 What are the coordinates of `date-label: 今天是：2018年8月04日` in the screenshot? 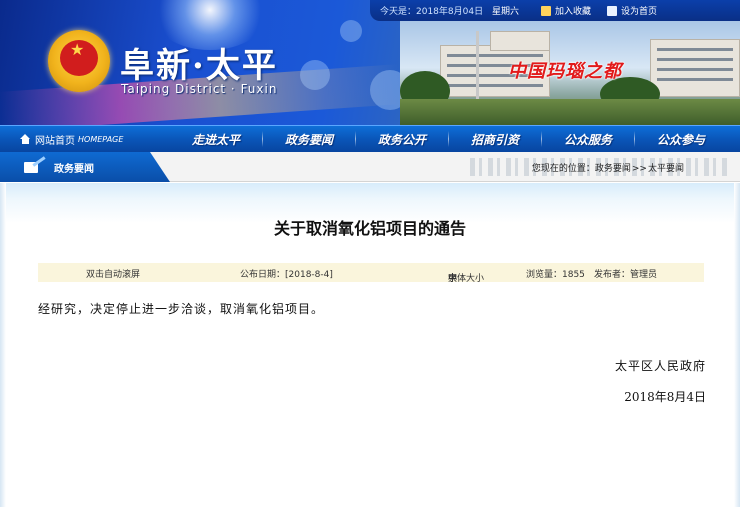 It's located at (432, 12).